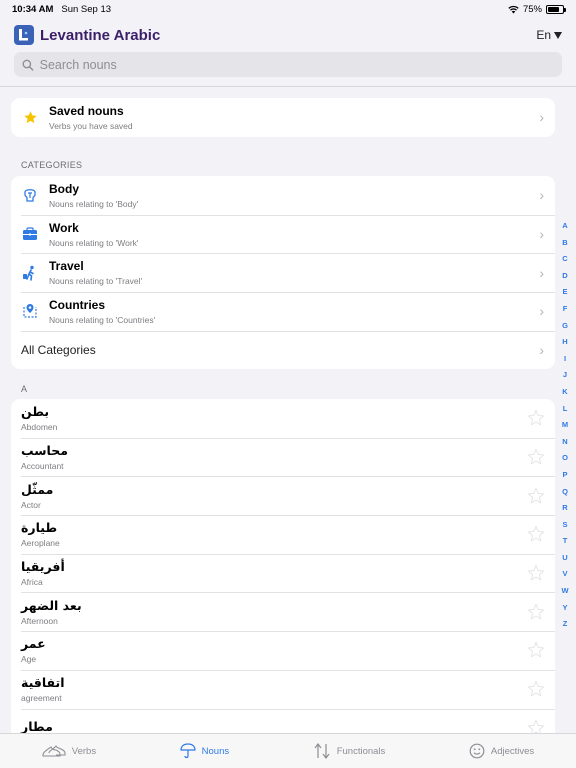 This screenshot has width=576, height=768. What do you see at coordinates (512, 751) in the screenshot?
I see `tab-label: Adjectives` at bounding box center [512, 751].